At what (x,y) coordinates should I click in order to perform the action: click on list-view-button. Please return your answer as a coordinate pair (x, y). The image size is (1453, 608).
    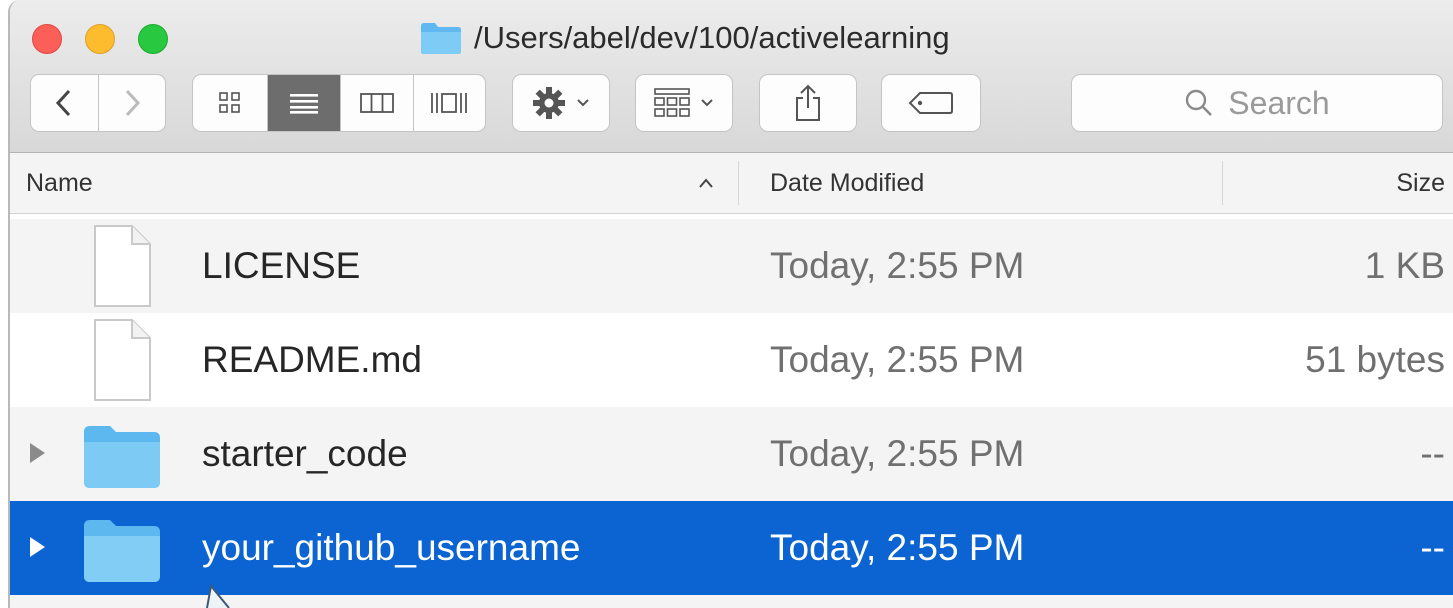
    Looking at the image, I should click on (305, 103).